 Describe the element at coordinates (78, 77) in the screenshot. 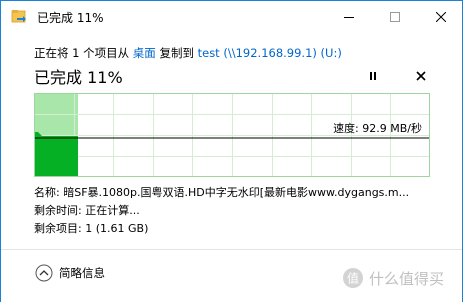

I see `progress-label: 已完成 11%` at that location.